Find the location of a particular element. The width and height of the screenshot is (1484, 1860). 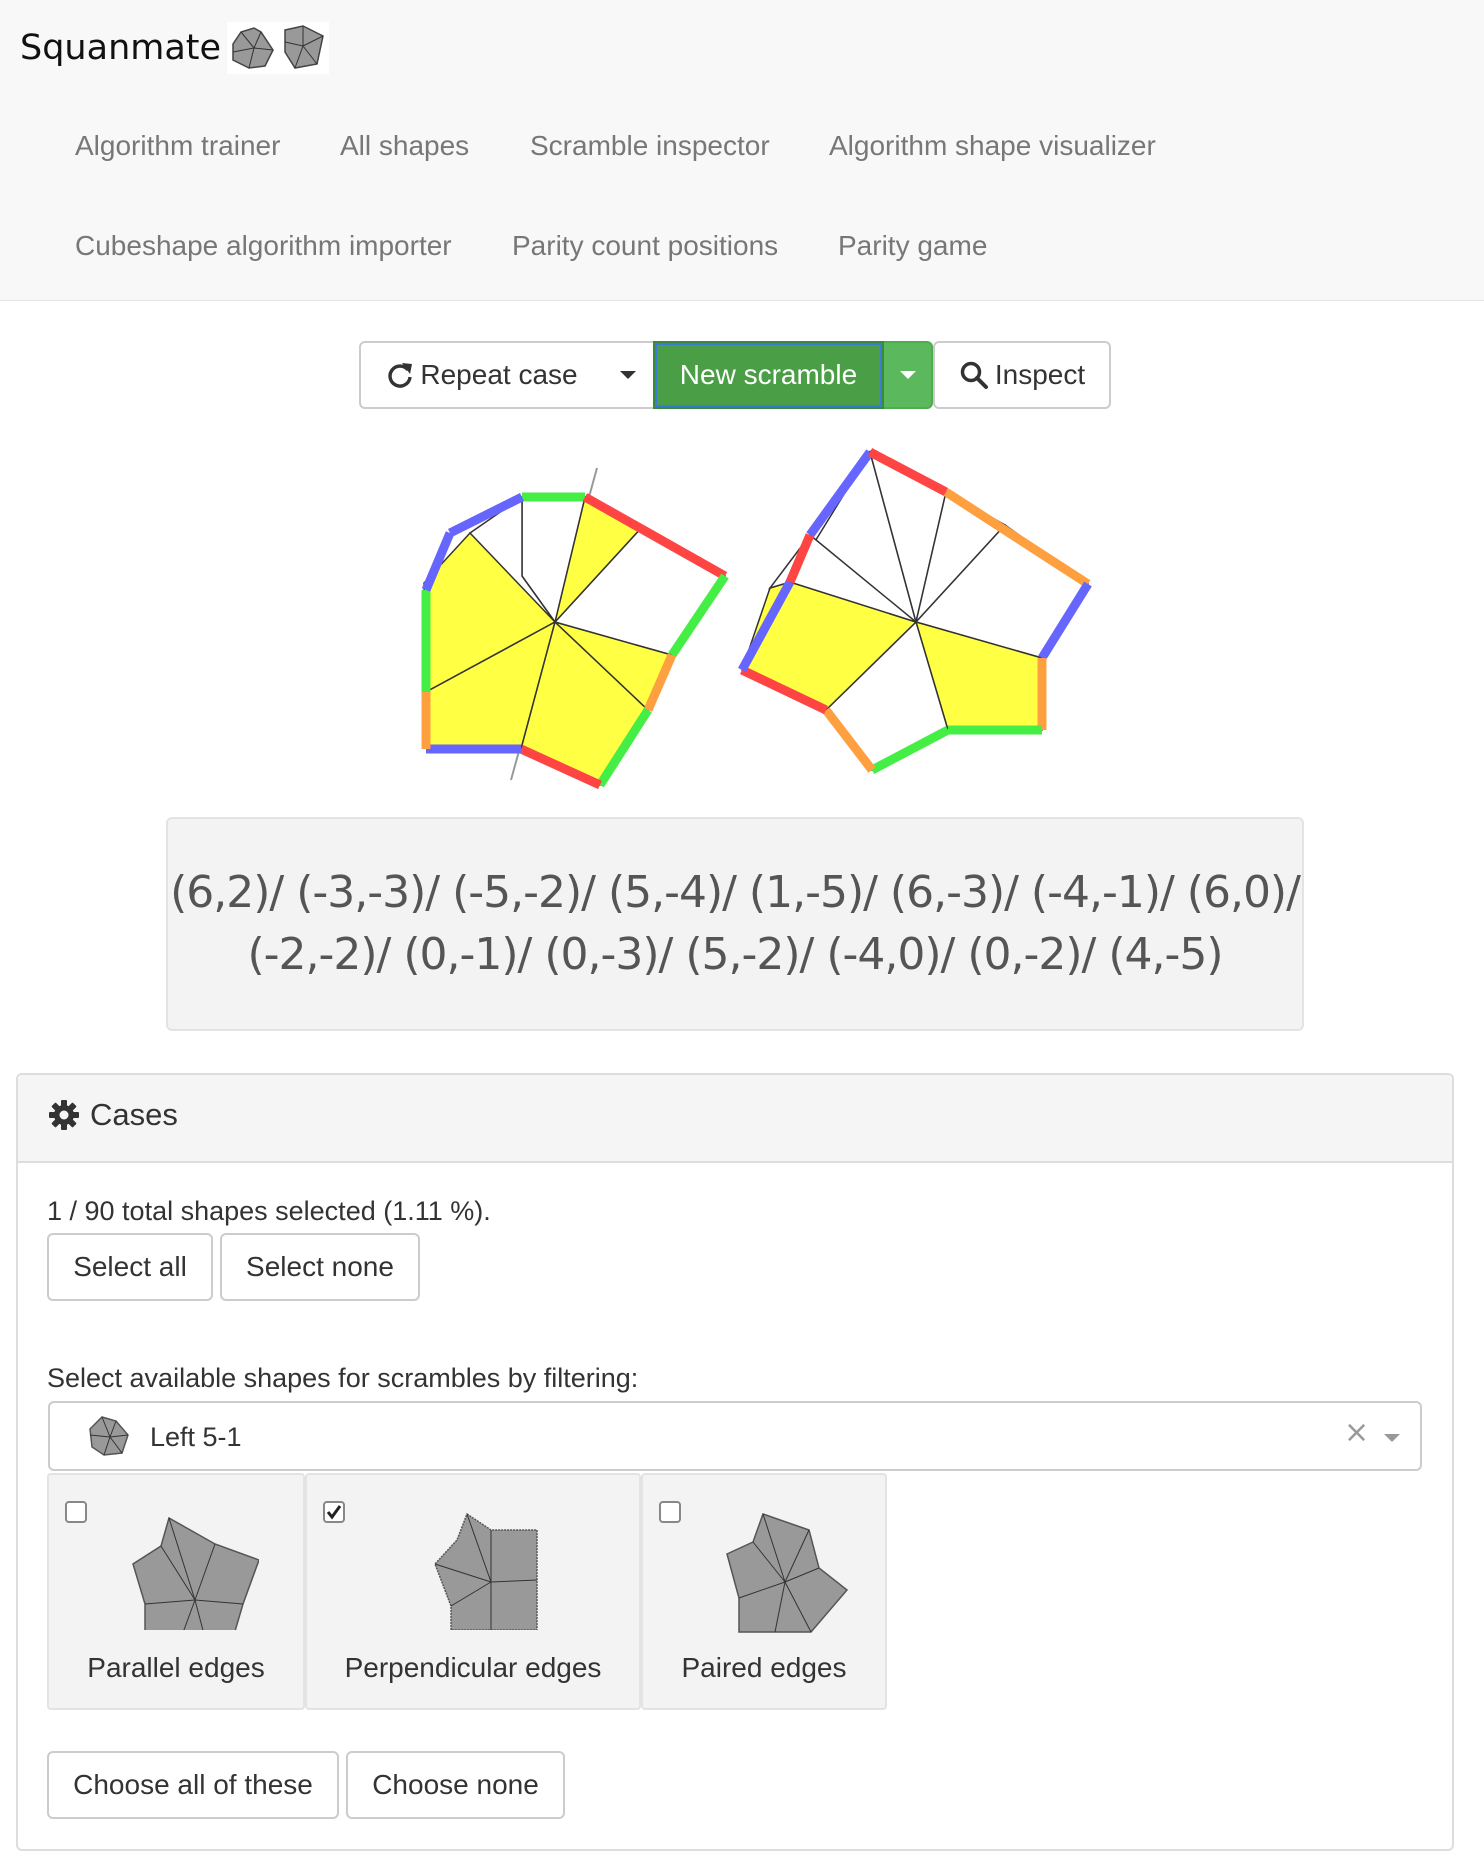

filter-selected-value: Left 5-1 is located at coordinates (196, 1437).